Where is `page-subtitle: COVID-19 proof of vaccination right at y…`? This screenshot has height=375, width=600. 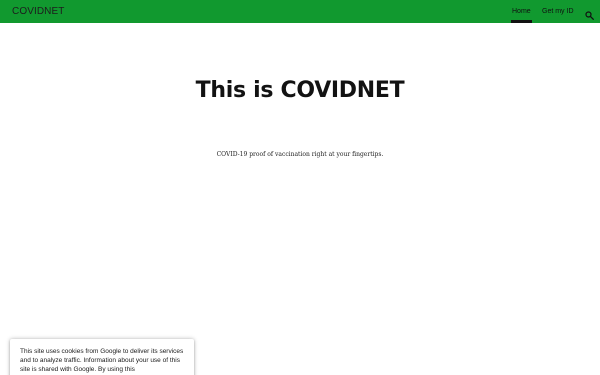
page-subtitle: COVID-19 proof of vaccination right at y… is located at coordinates (300, 154).